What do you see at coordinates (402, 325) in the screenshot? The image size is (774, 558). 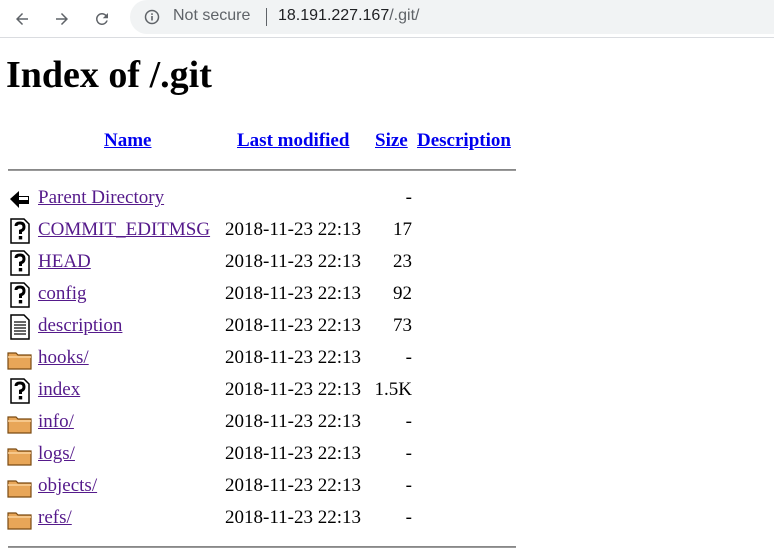 I see `size-cell: 73` at bounding box center [402, 325].